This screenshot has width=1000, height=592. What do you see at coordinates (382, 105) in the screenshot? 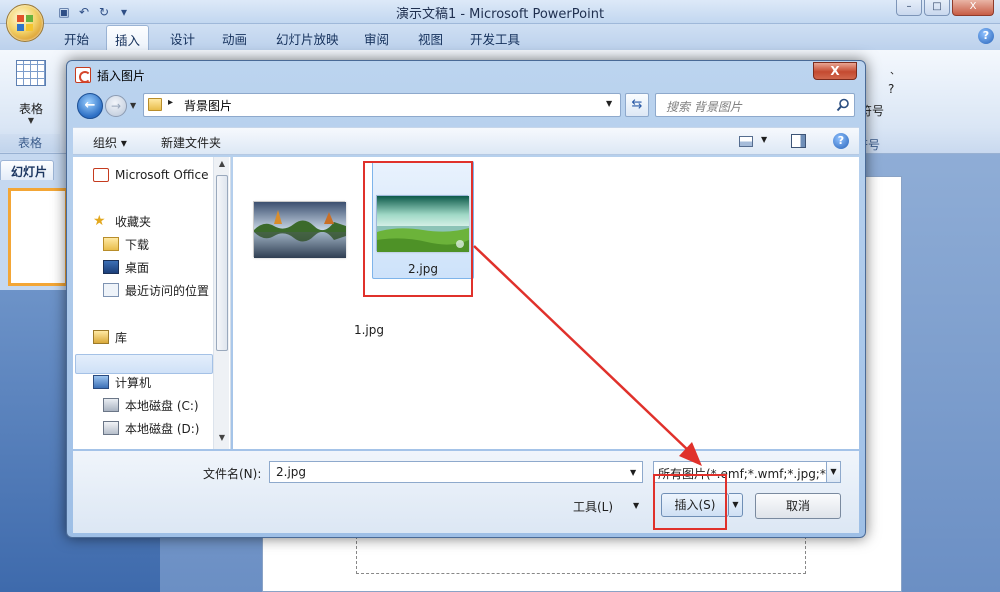
I see `address-bar: ▸ 背景图片 ▼` at bounding box center [382, 105].